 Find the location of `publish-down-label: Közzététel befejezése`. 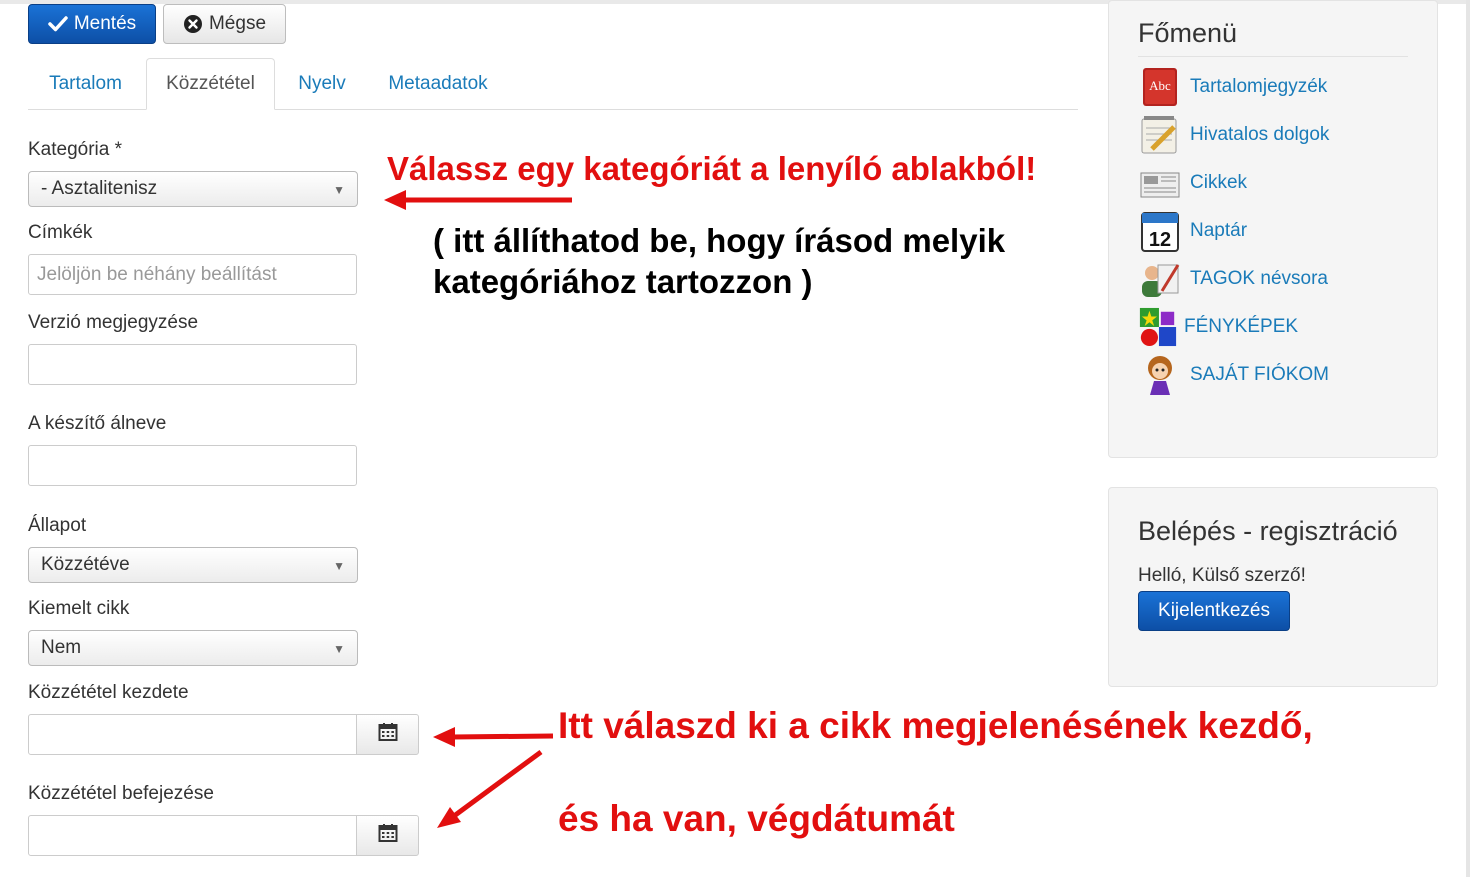

publish-down-label: Közzététel befejezése is located at coordinates (121, 793).